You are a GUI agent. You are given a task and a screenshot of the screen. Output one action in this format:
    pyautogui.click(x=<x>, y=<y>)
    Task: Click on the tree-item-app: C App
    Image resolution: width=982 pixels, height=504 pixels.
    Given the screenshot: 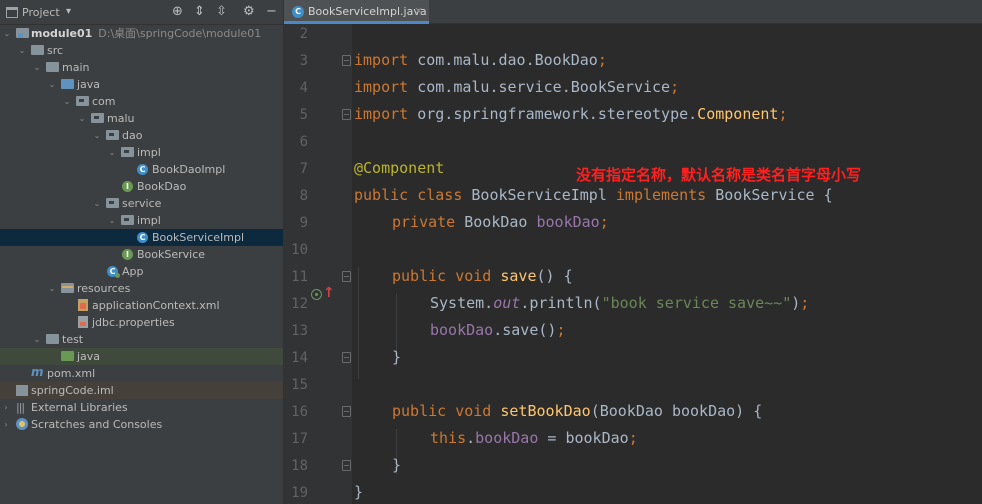 What is the action you would take?
    pyautogui.click(x=141, y=271)
    